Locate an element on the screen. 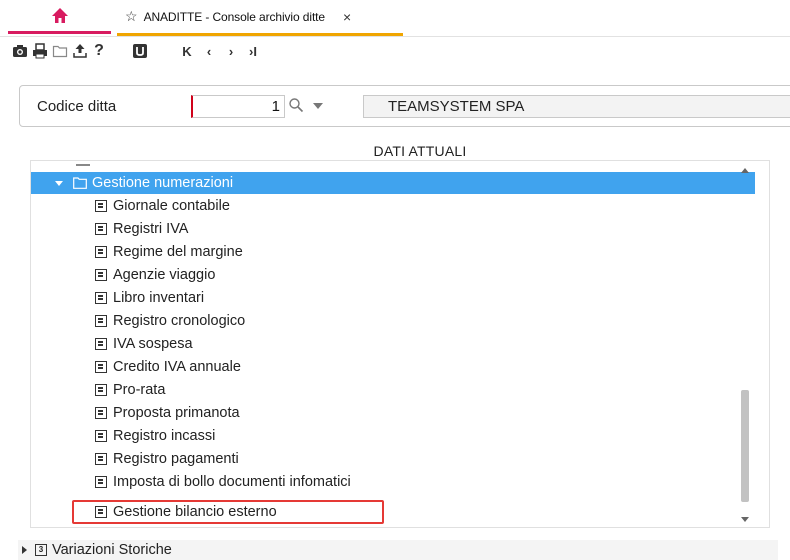 Image resolution: width=790 pixels, height=560 pixels. calendar-icon: 3 is located at coordinates (41, 550).